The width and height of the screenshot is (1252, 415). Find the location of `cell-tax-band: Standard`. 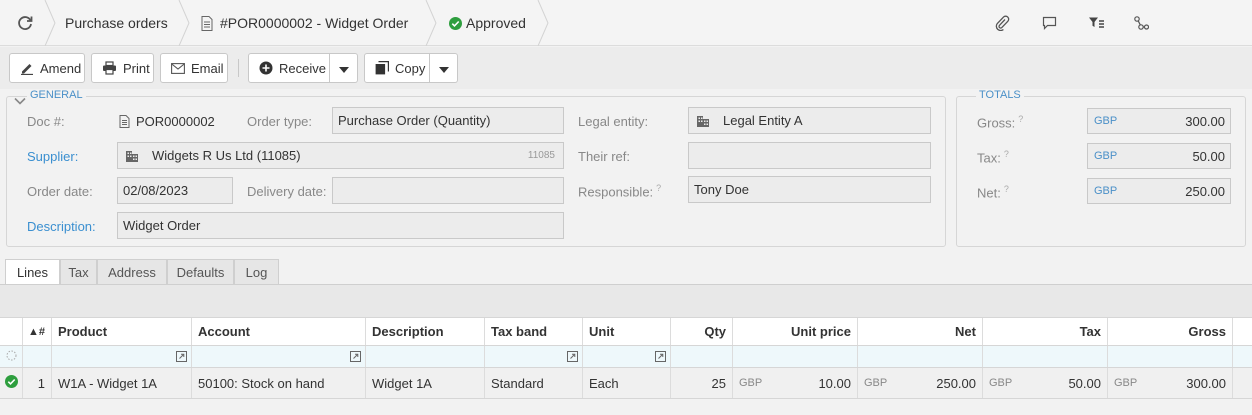

cell-tax-band: Standard is located at coordinates (534, 383).